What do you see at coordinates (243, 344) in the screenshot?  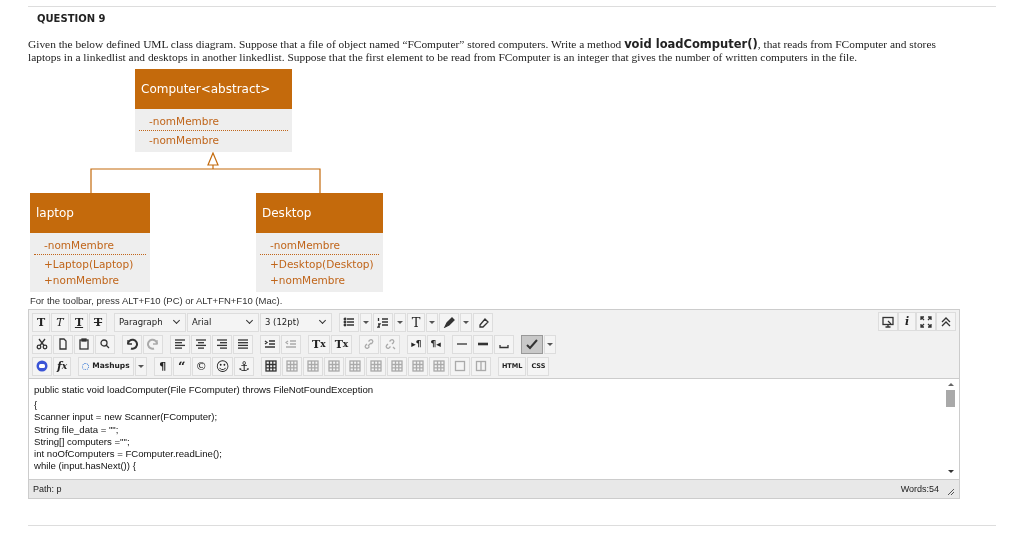 I see `justify-icon` at bounding box center [243, 344].